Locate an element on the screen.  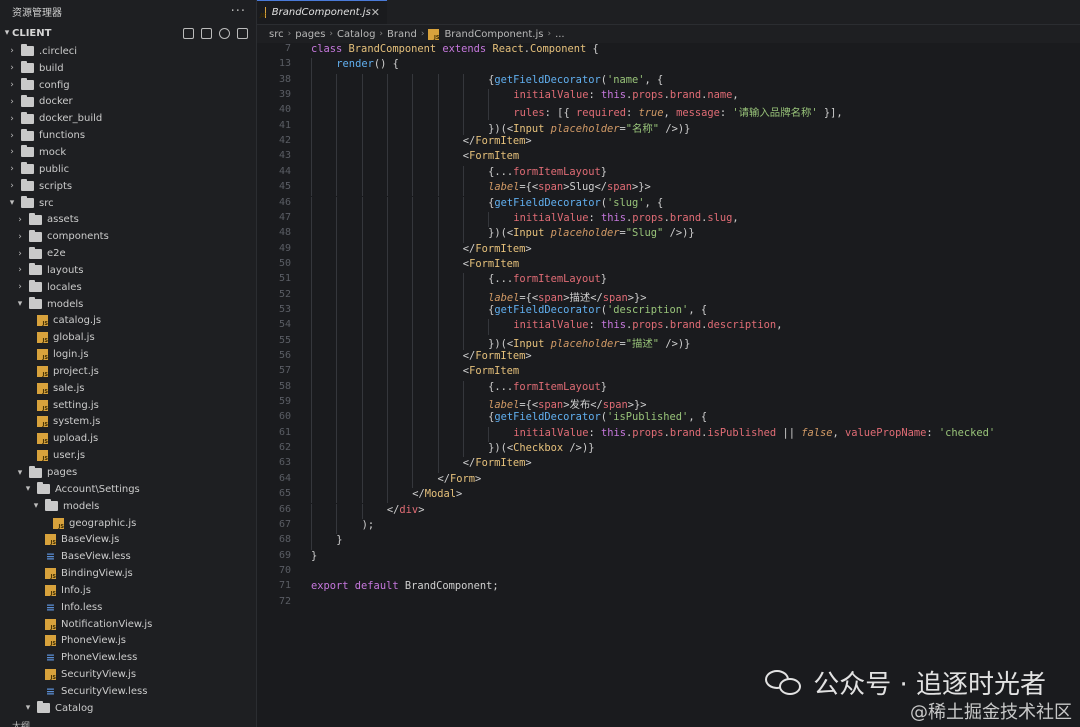
tree-folder: › .circleci is located at coordinates (128, 51).